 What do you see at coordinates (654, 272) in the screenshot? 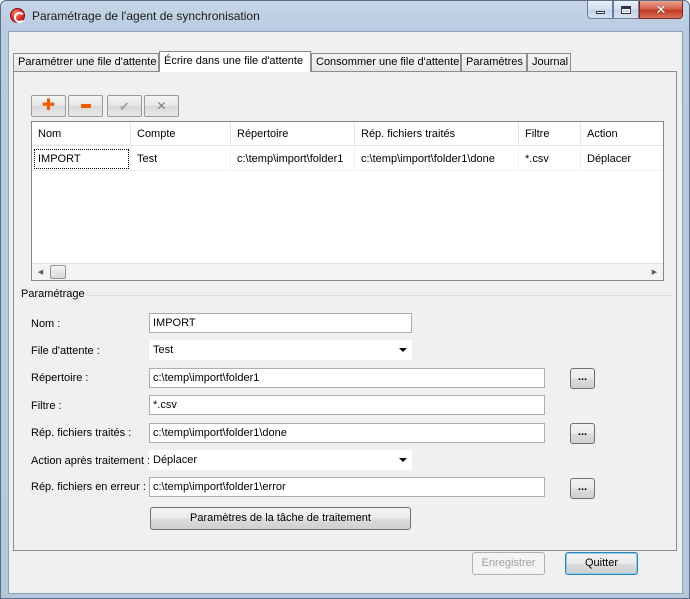
I see `scroll-right-icon: ▶` at bounding box center [654, 272].